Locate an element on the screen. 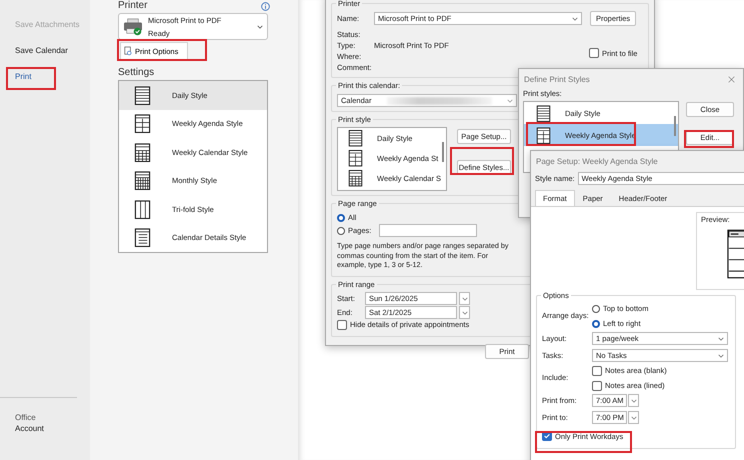 Image resolution: width=744 pixels, height=460 pixels. pages-input is located at coordinates (428, 230).